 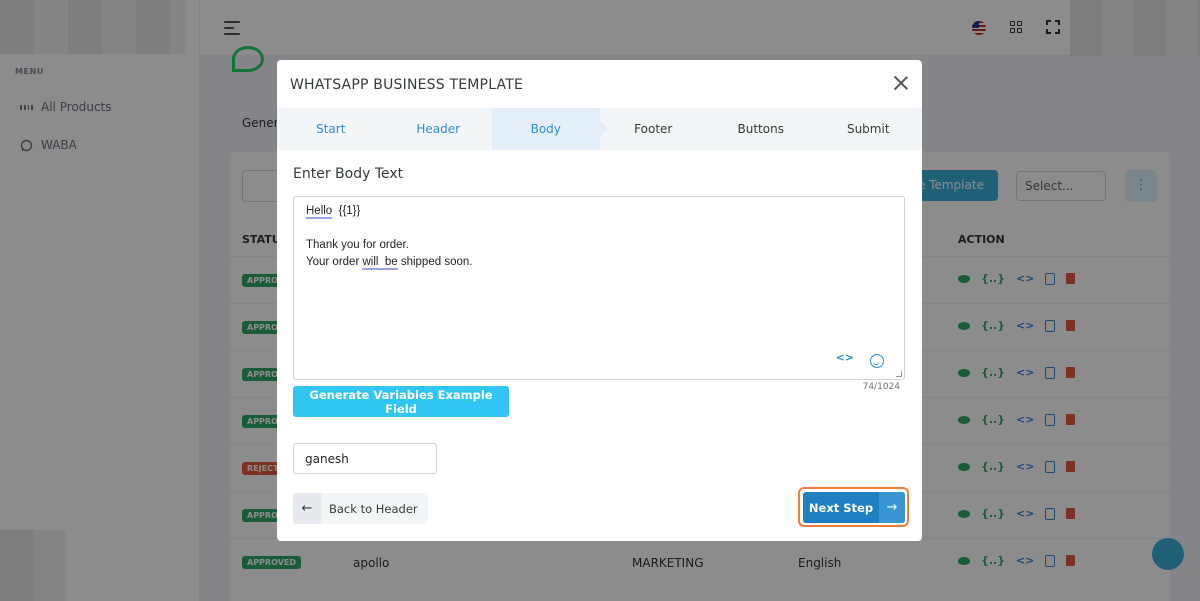 I want to click on back-button-label: Back to Header, so click(x=373, y=508).